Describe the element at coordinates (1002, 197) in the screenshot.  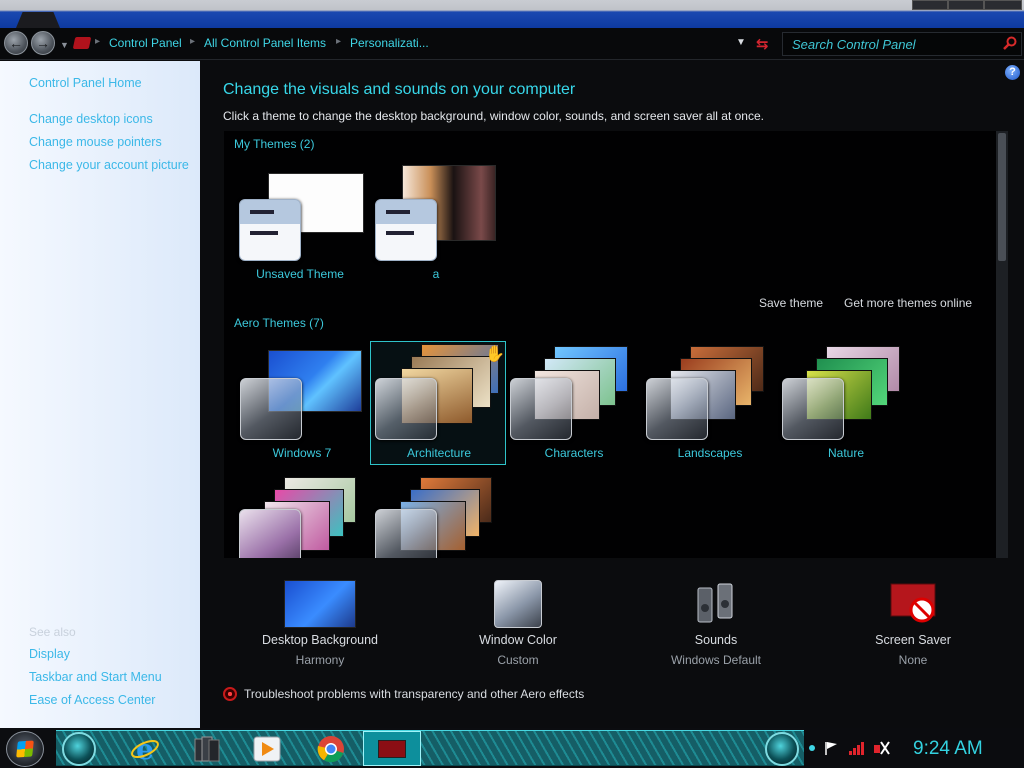
I see `scrollbar-thumb` at that location.